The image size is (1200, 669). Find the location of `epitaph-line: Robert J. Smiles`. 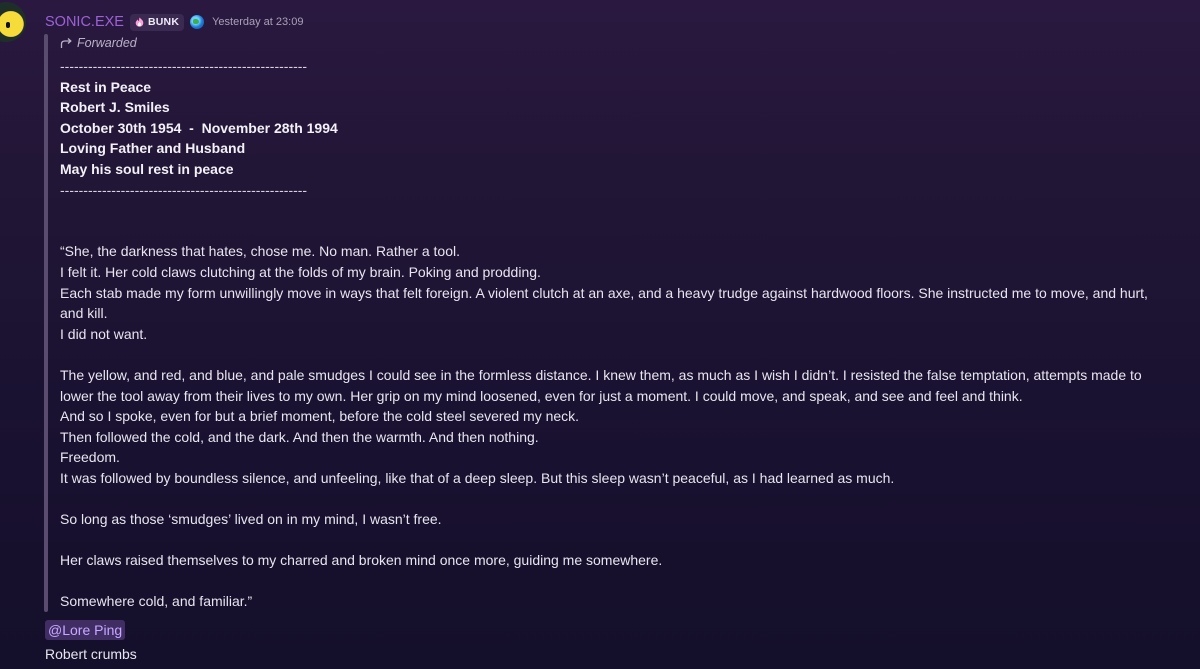

epitaph-line: Robert J. Smiles is located at coordinates (115, 107).